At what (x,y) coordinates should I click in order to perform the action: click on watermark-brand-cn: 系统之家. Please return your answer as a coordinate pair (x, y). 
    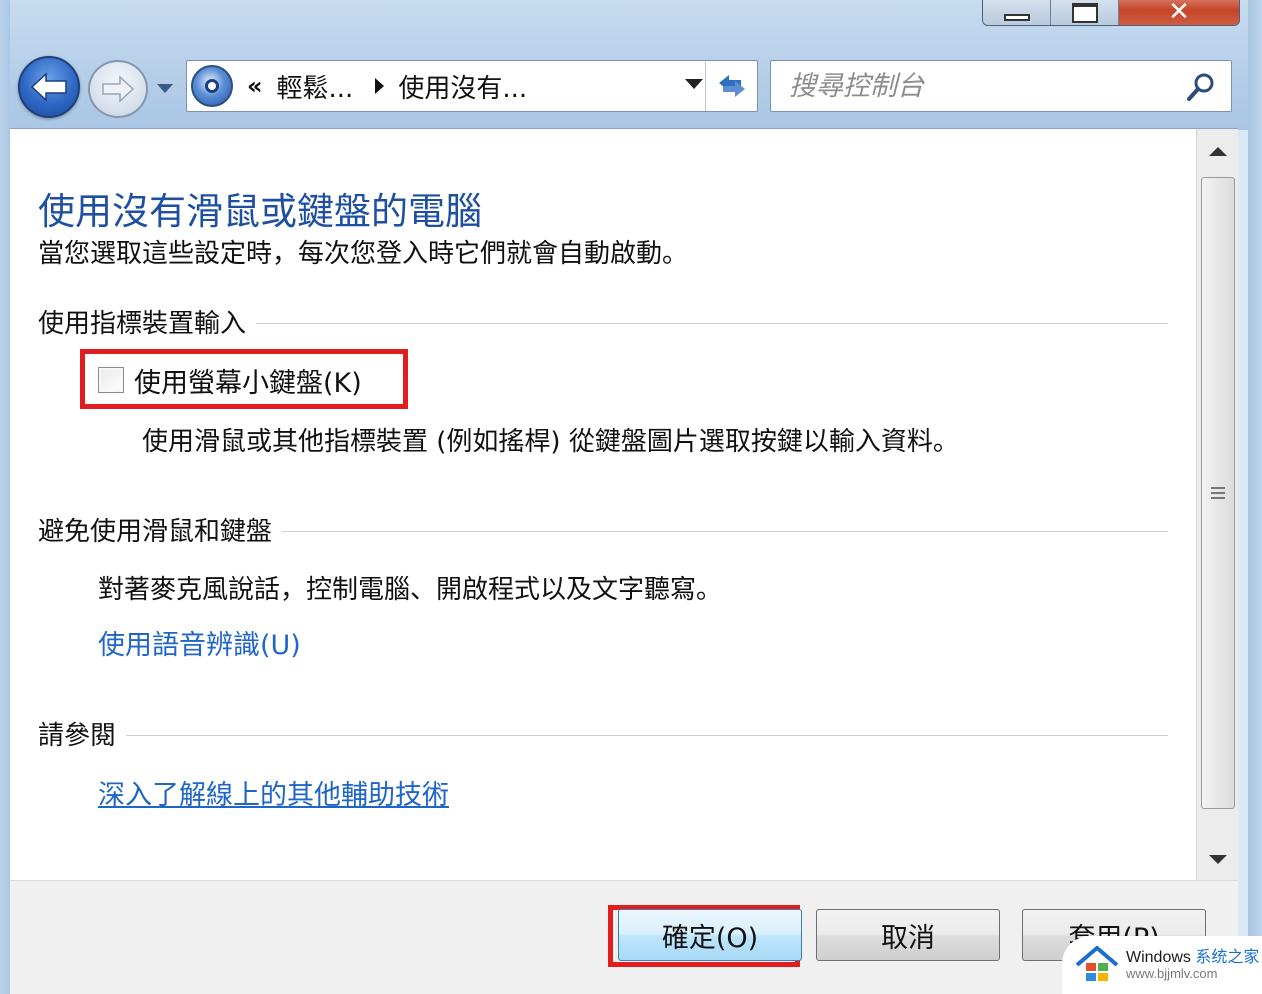
    Looking at the image, I should click on (1227, 957).